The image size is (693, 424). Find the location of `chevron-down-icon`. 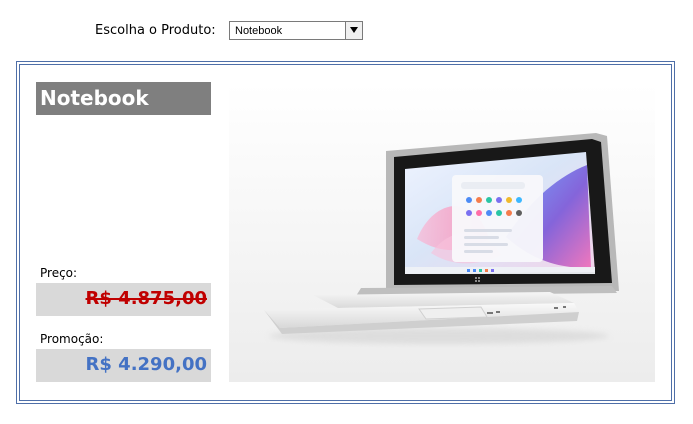

chevron-down-icon is located at coordinates (353, 30).